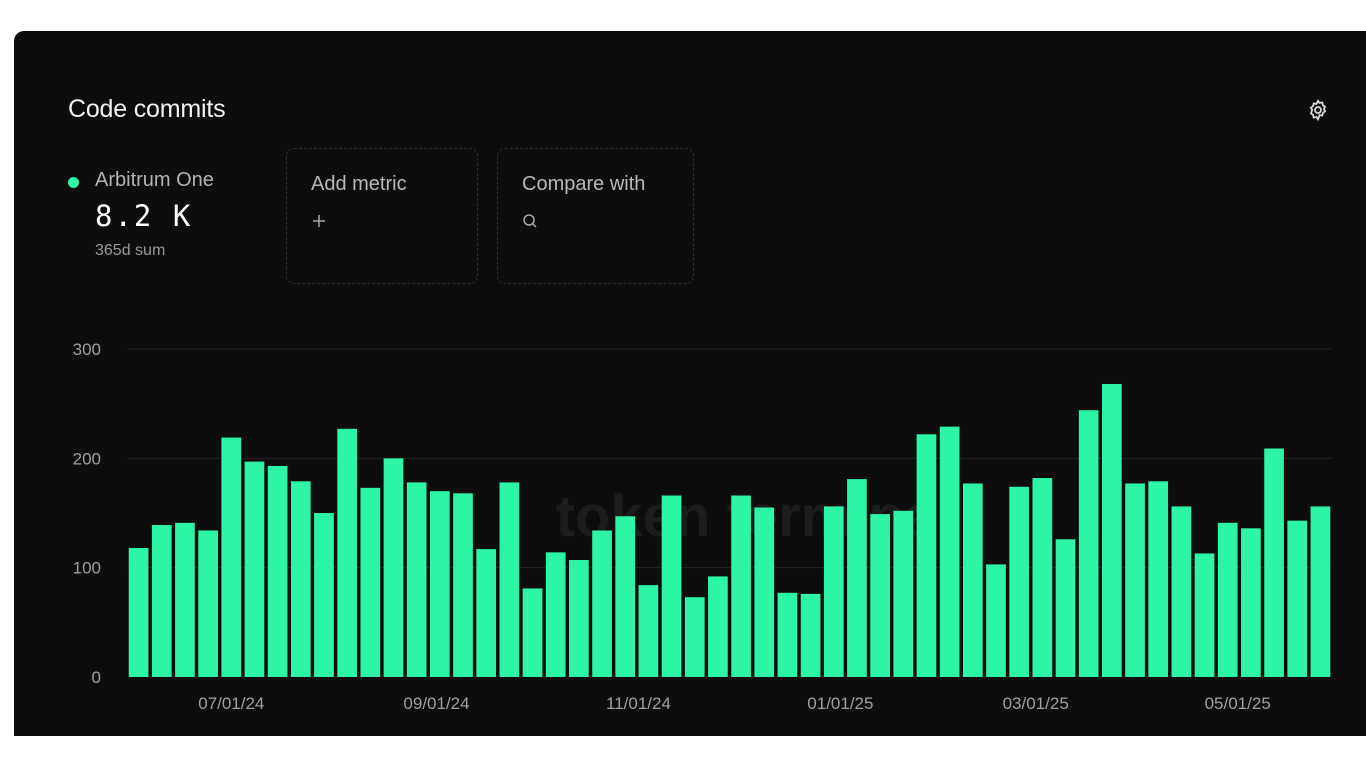 The width and height of the screenshot is (1366, 768). What do you see at coordinates (1036, 703) in the screenshot?
I see `x-tick-label: 03/01/25` at bounding box center [1036, 703].